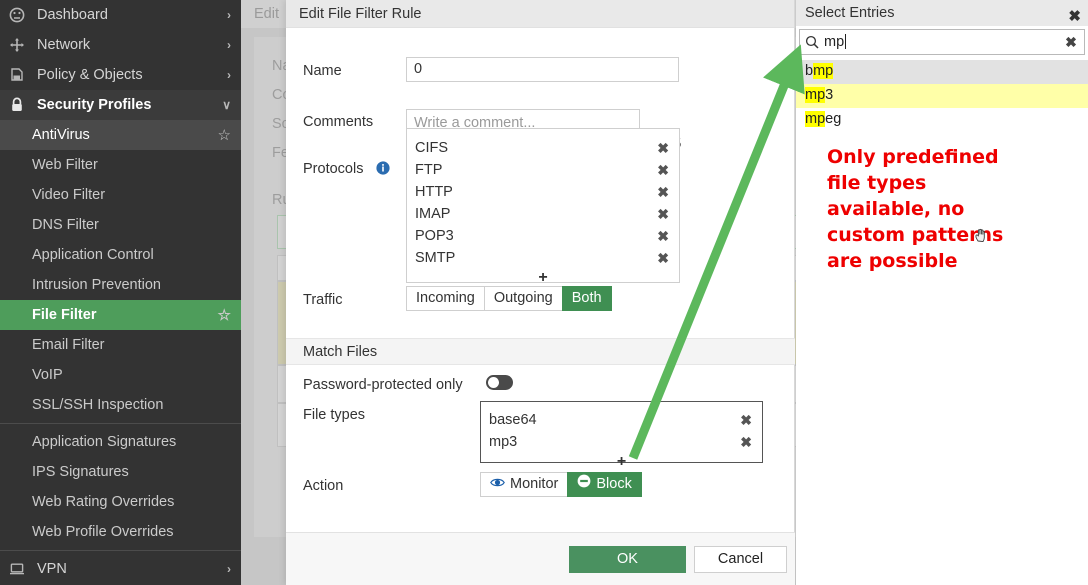 The width and height of the screenshot is (1088, 585). What do you see at coordinates (80, 472) in the screenshot?
I see `sidebar-item-label: IPS Signatures` at bounding box center [80, 472].